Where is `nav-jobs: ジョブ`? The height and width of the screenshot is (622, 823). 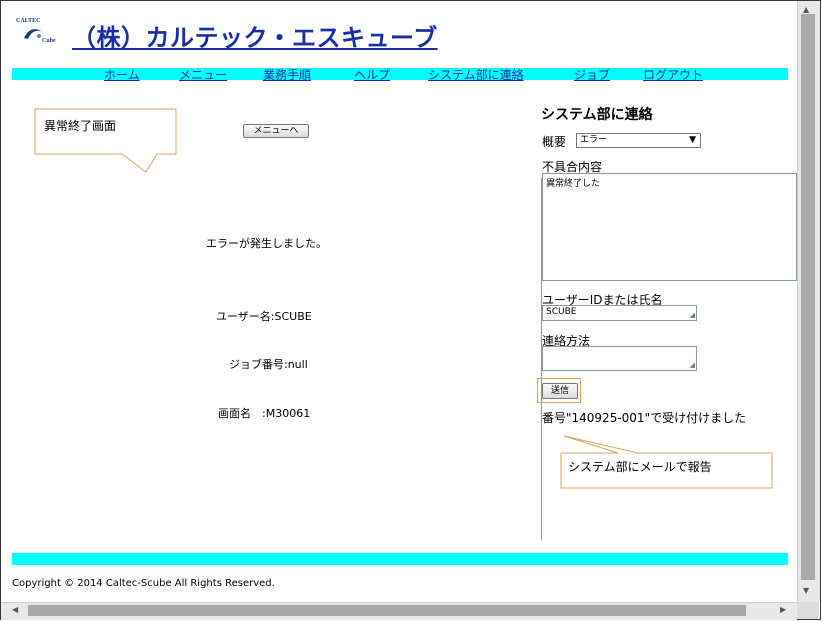
nav-jobs: ジョブ is located at coordinates (592, 74).